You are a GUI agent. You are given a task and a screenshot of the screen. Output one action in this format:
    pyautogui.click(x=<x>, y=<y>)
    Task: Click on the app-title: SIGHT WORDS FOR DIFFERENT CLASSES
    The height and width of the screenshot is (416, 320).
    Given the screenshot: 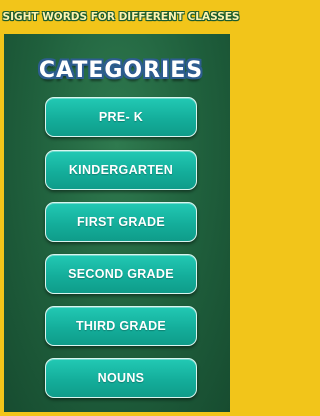 What is the action you would take?
    pyautogui.click(x=121, y=17)
    